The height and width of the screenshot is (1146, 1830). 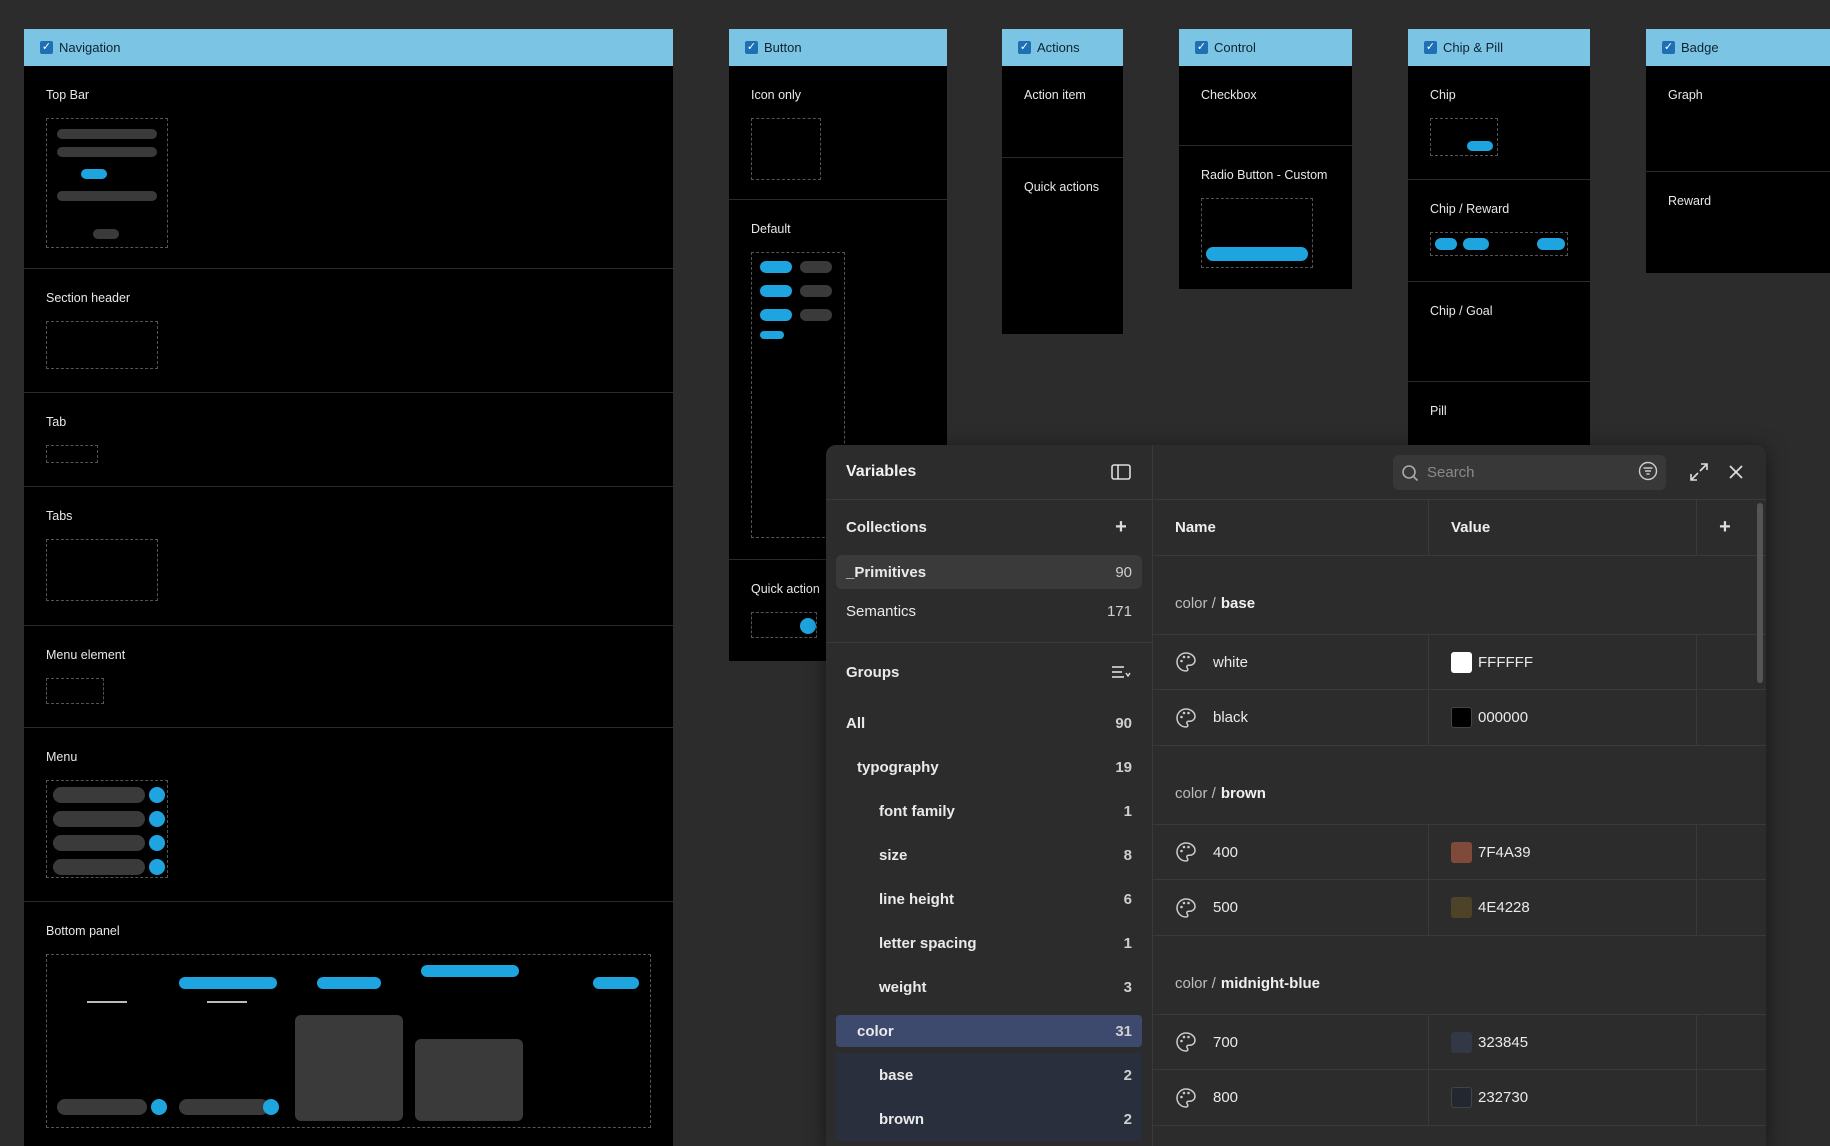 What do you see at coordinates (903, 987) in the screenshot?
I see `group-name: weight` at bounding box center [903, 987].